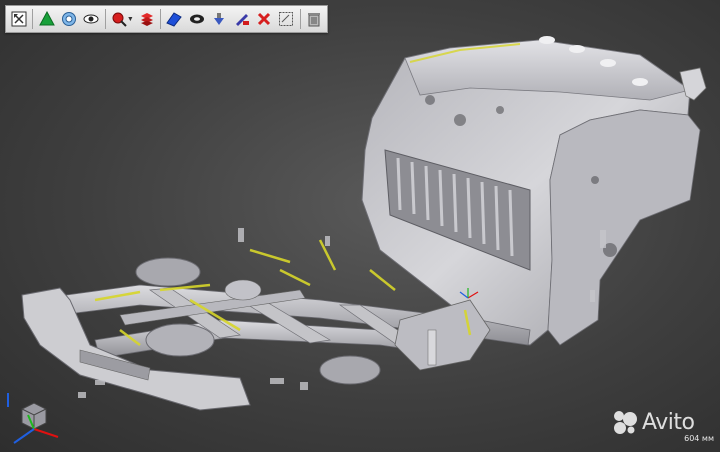 The width and height of the screenshot is (720, 452). Describe the element at coordinates (91, 19) in the screenshot. I see `eye-visibility-icon` at that location.